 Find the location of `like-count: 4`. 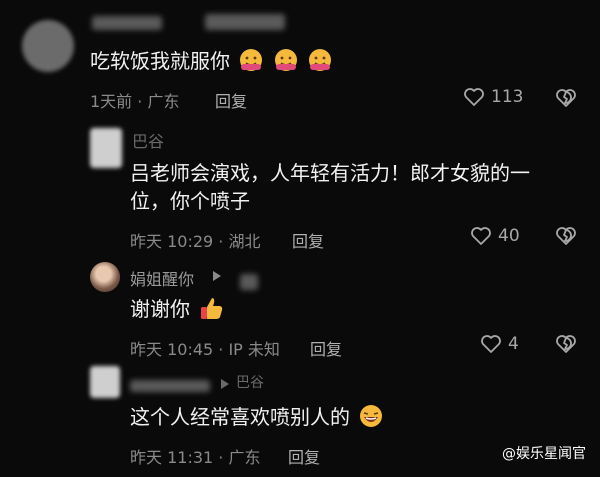

like-count: 4 is located at coordinates (513, 344).